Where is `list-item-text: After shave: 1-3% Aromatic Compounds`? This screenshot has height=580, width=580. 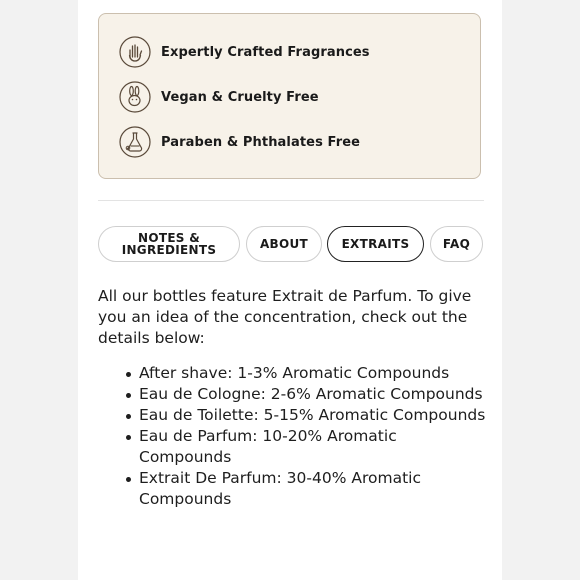
list-item-text: After shave: 1-3% Aromatic Compounds is located at coordinates (294, 373).